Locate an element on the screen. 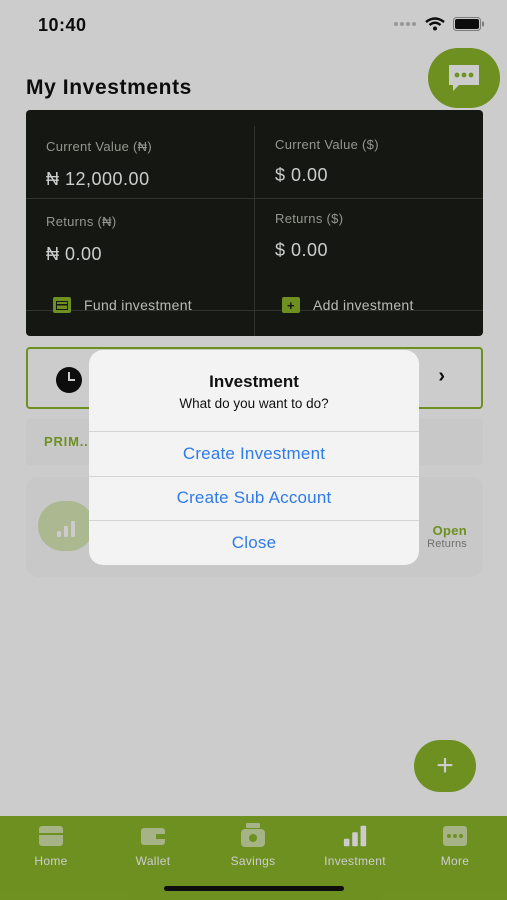 The image size is (507, 900). create-investment-button: Create Investment is located at coordinates (254, 453).